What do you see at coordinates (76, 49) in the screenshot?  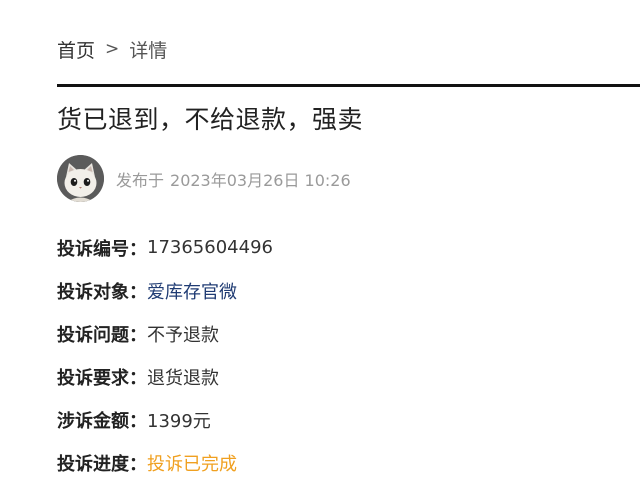 I see `breadcrumb-home-link: 首页` at bounding box center [76, 49].